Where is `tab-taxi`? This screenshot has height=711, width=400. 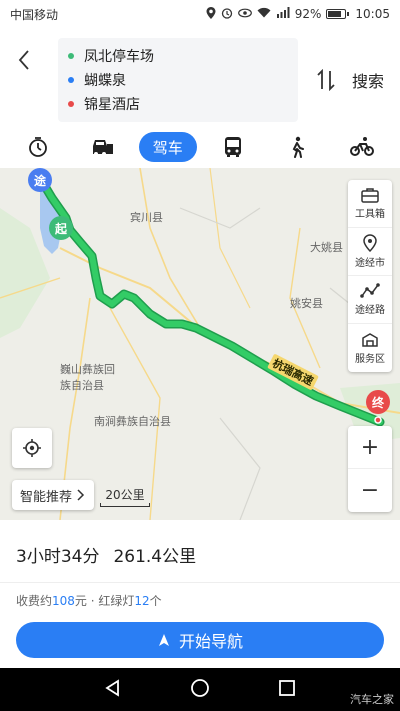 tab-taxi is located at coordinates (102, 147).